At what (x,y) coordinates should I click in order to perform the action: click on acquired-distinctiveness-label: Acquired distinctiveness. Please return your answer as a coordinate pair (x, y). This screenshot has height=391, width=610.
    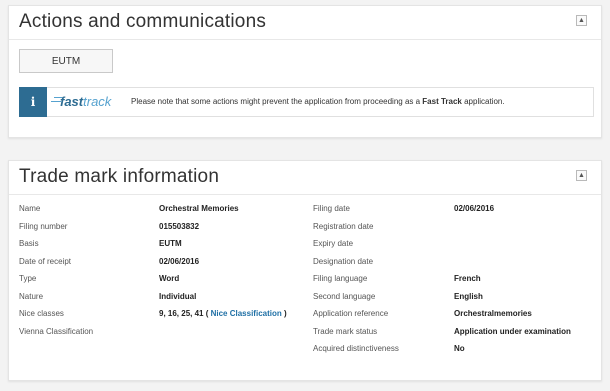
    Looking at the image, I should click on (356, 348).